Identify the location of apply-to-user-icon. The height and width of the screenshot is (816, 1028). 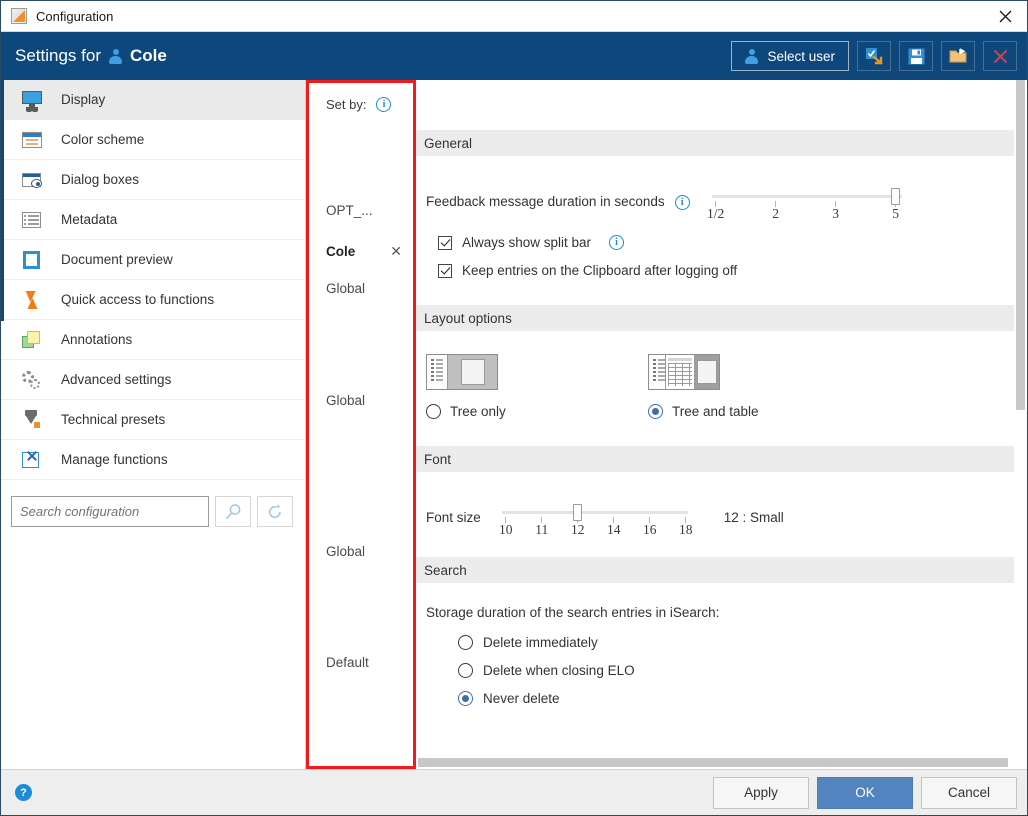
(874, 56).